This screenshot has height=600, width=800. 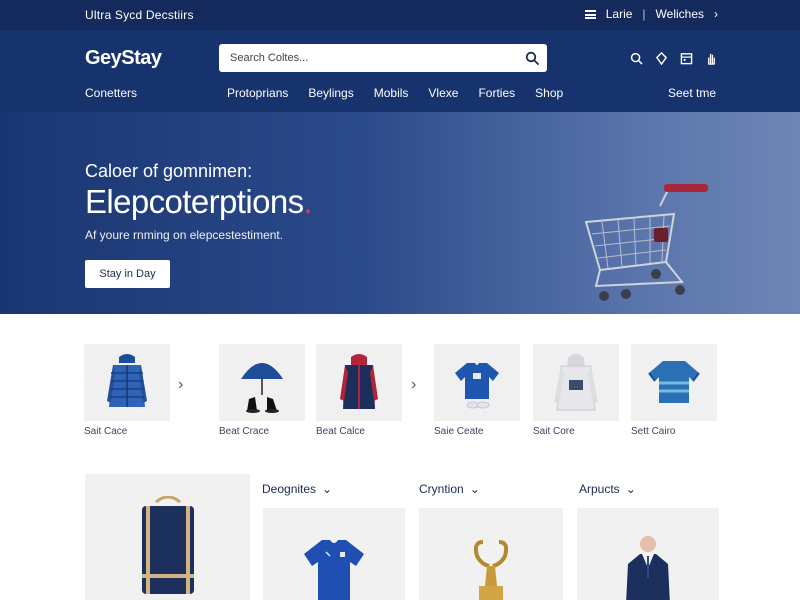 What do you see at coordinates (184, 235) in the screenshot?
I see `hero-description: Af youre rnming on elepcestestiment.` at bounding box center [184, 235].